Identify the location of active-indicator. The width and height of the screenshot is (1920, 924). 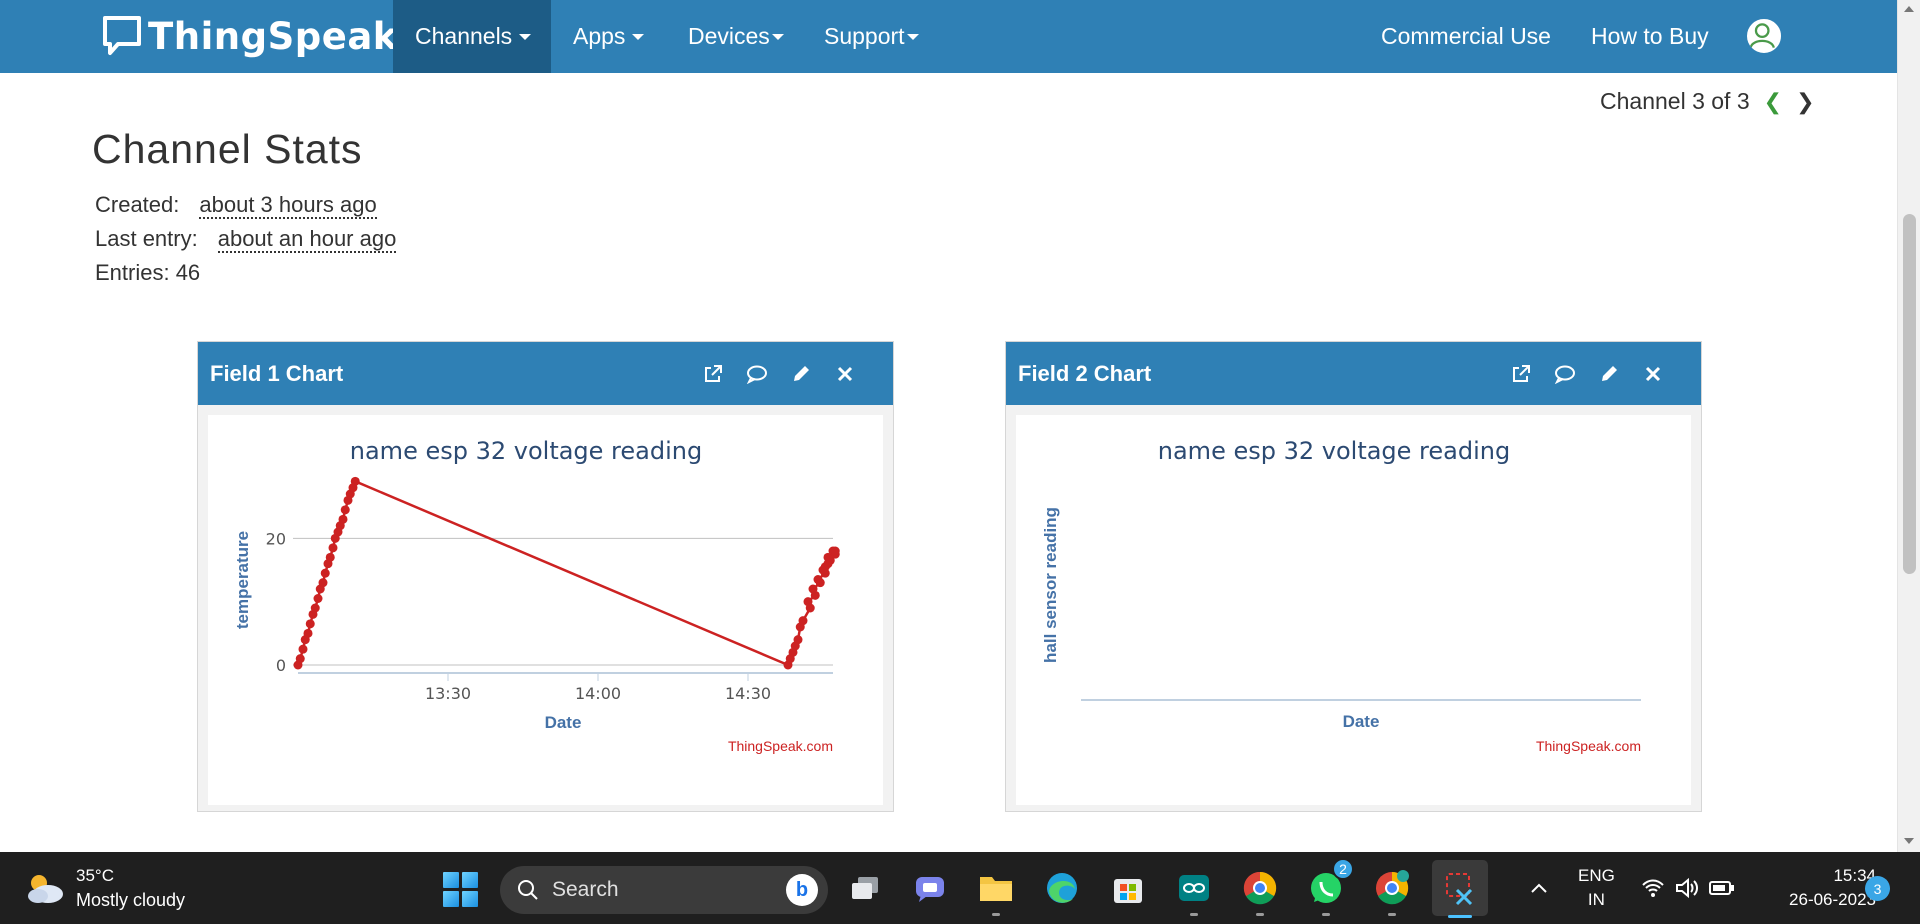
(1460, 916).